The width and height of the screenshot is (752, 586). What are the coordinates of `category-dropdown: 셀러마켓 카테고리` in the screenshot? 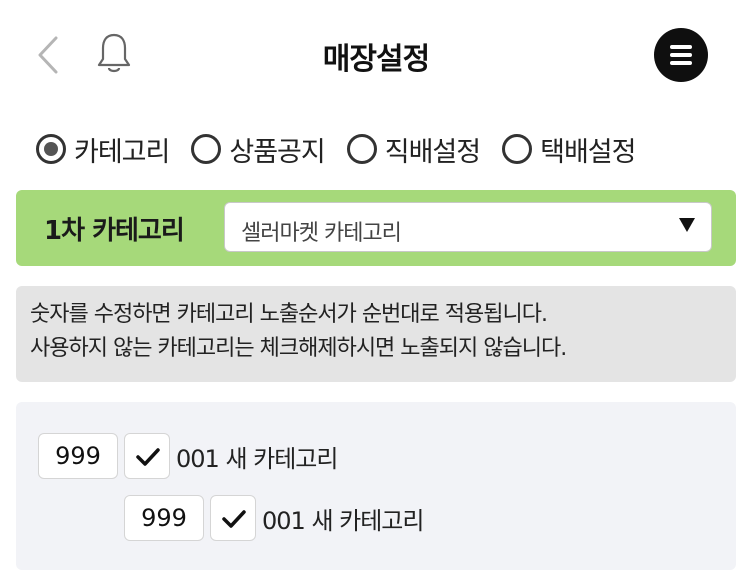 It's located at (468, 227).